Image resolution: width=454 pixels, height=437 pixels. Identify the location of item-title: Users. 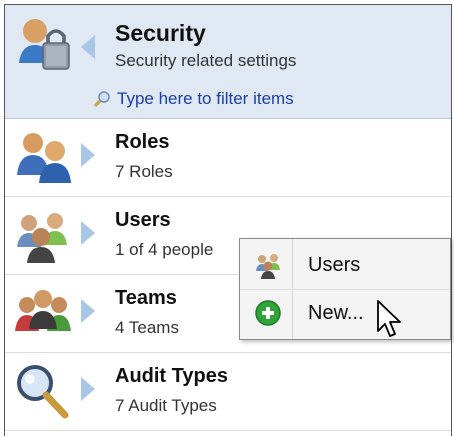
(143, 220).